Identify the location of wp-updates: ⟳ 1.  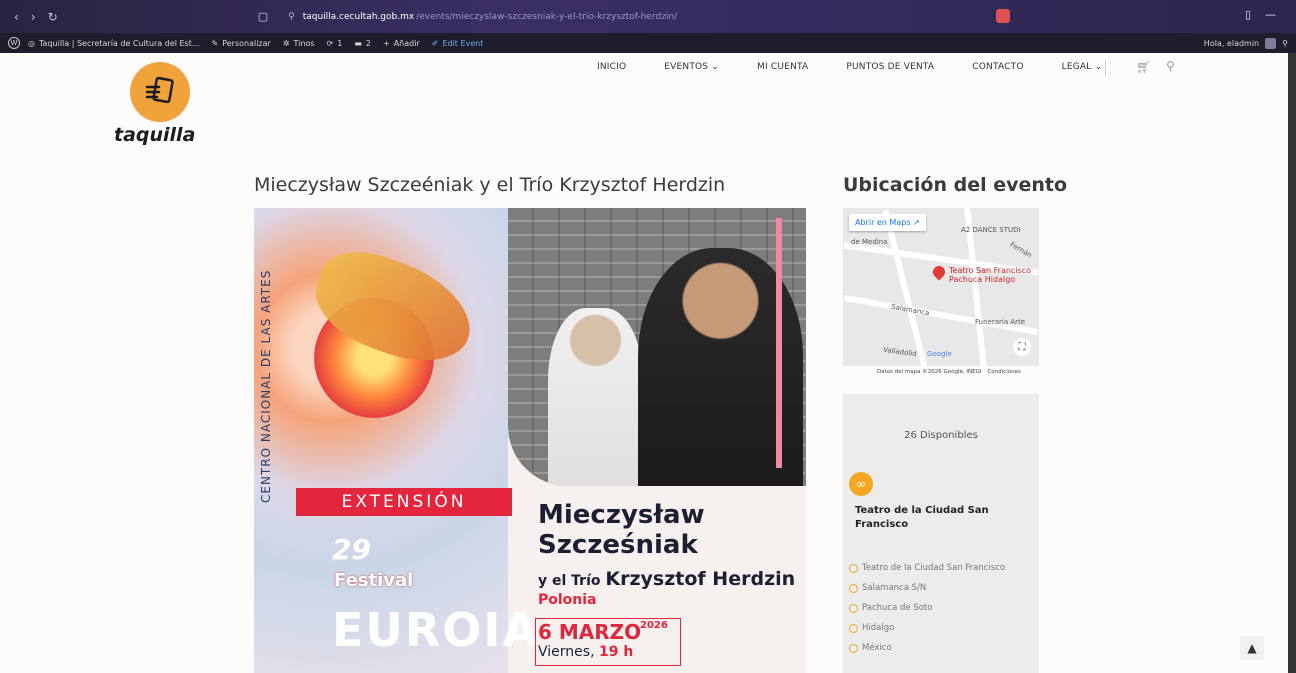
(335, 43).